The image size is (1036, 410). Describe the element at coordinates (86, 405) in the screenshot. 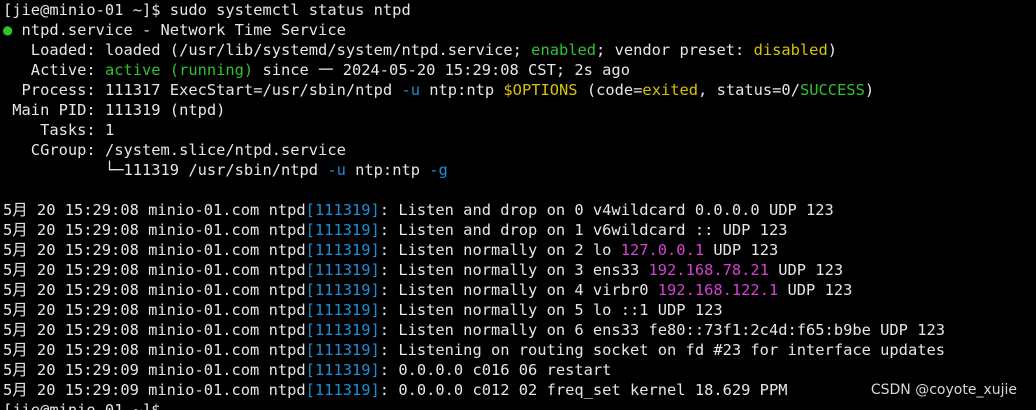

I see `shell-prompt-partial: [jie@minio-01 ~]$` at that location.